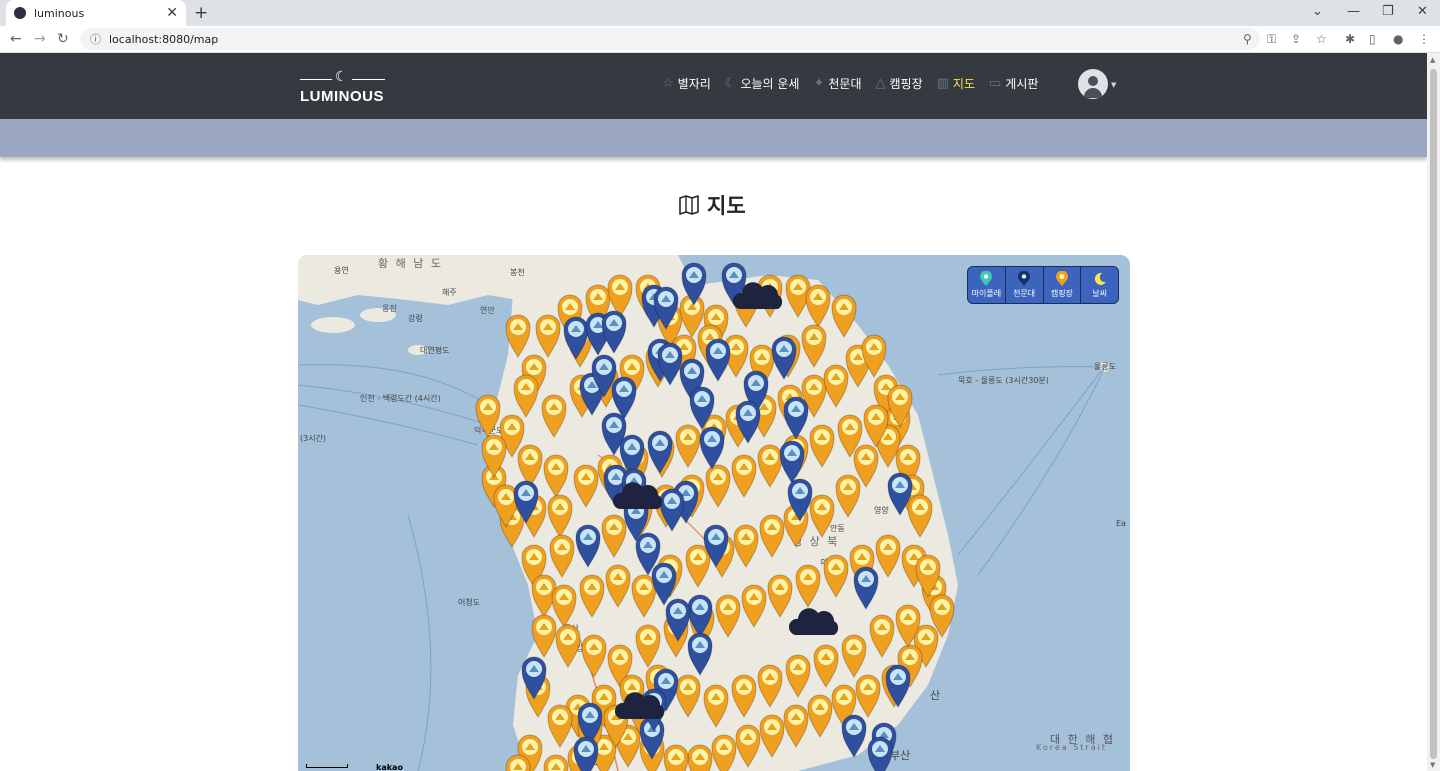 The width and height of the screenshot is (1440, 771). What do you see at coordinates (762, 83) in the screenshot?
I see `nav-item-fortune: ☾ 오늘의 운세` at bounding box center [762, 83].